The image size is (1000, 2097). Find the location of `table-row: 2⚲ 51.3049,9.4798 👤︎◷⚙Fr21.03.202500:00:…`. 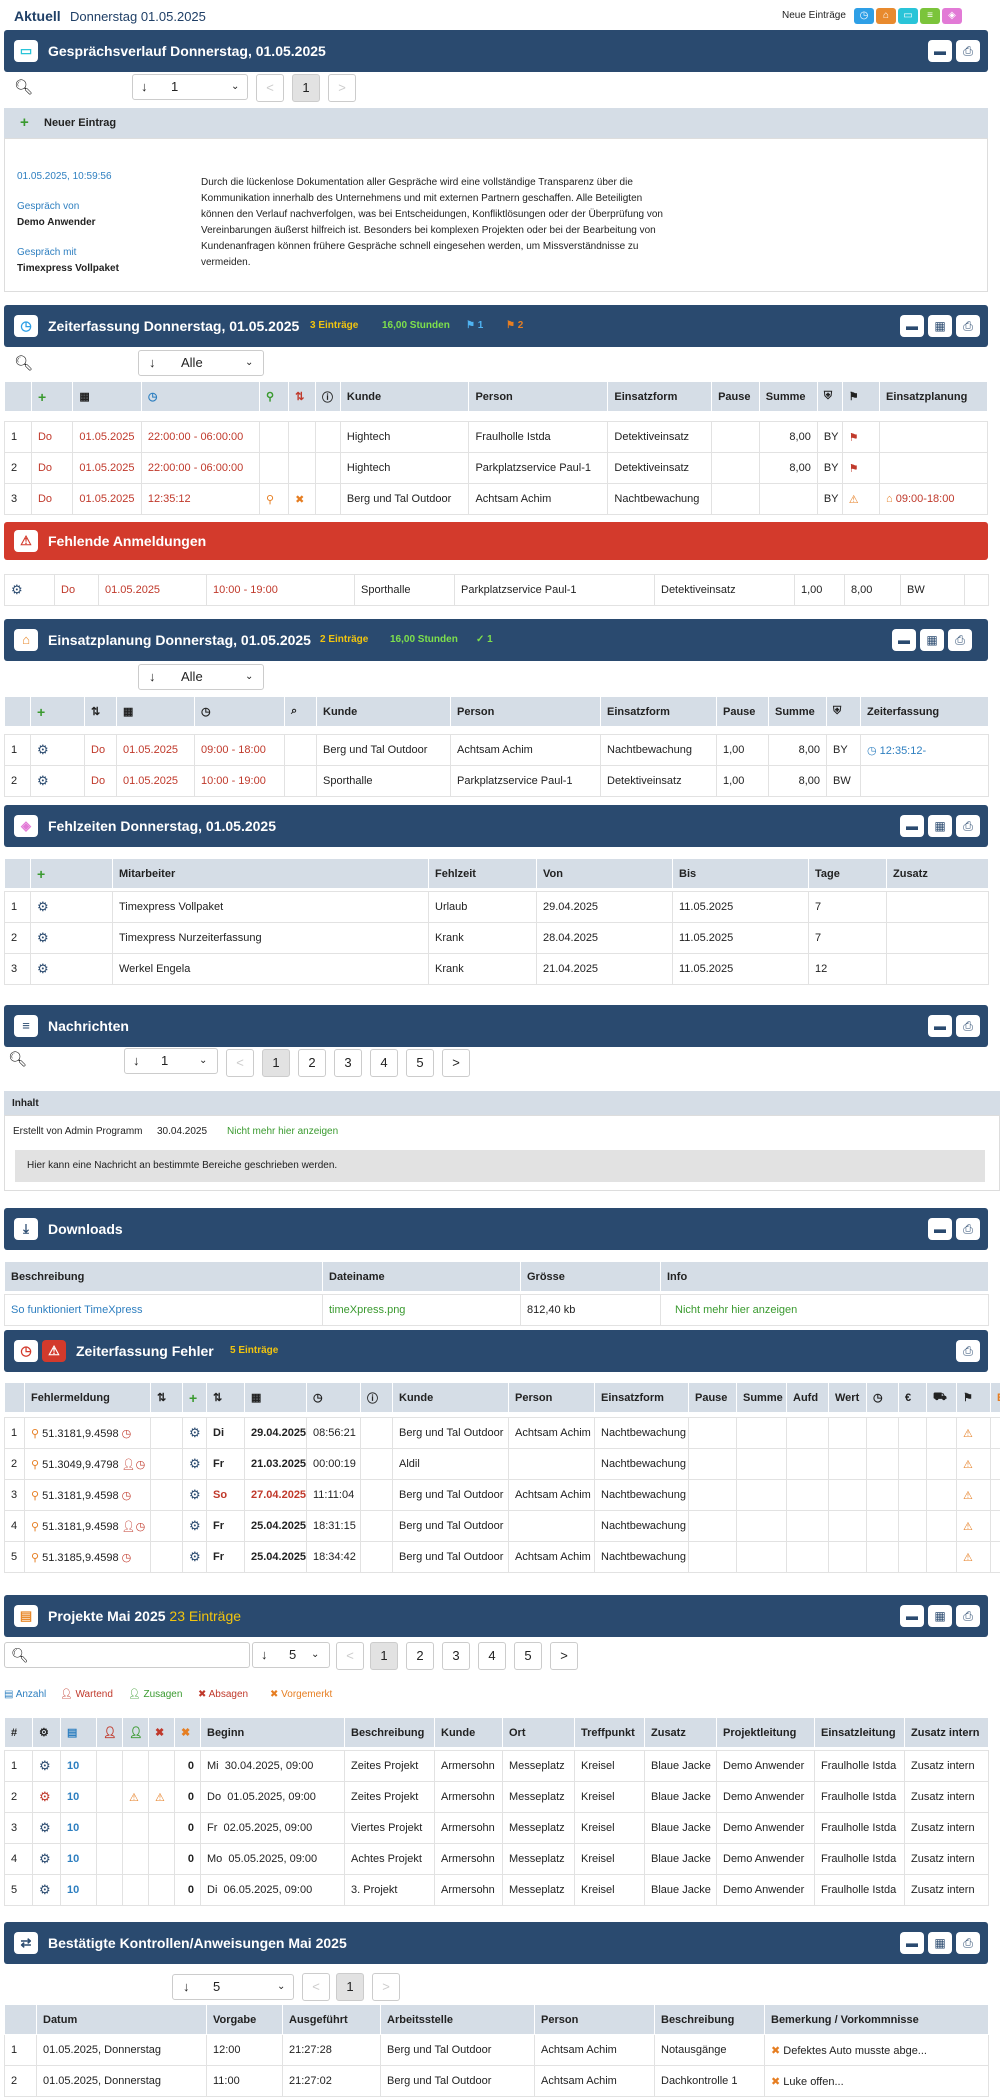

table-row: 2⚲ 51.3049,9.4798 👤︎◷⚙Fr21.03.202500:00:… is located at coordinates (502, 1464).